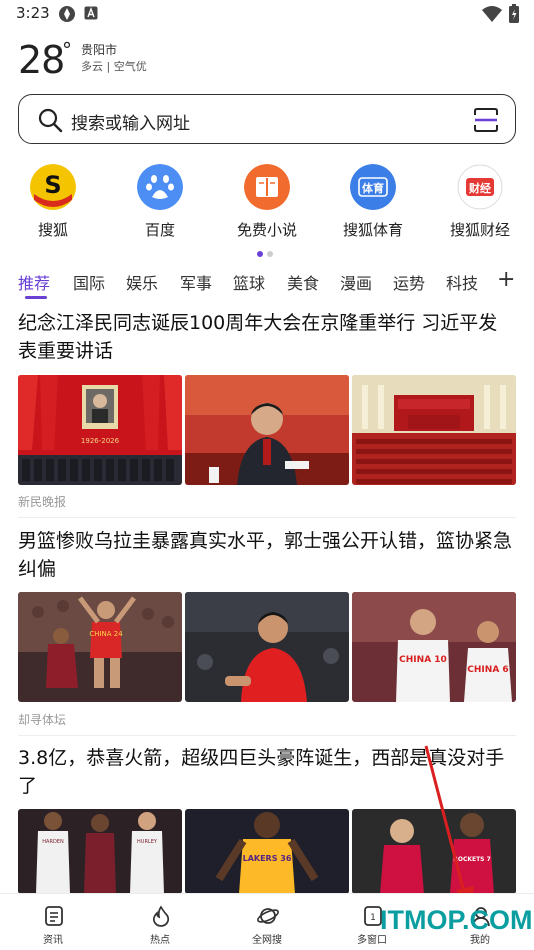 This screenshot has width=534, height=950. I want to click on finance-icon-text: 财经, so click(479, 188).